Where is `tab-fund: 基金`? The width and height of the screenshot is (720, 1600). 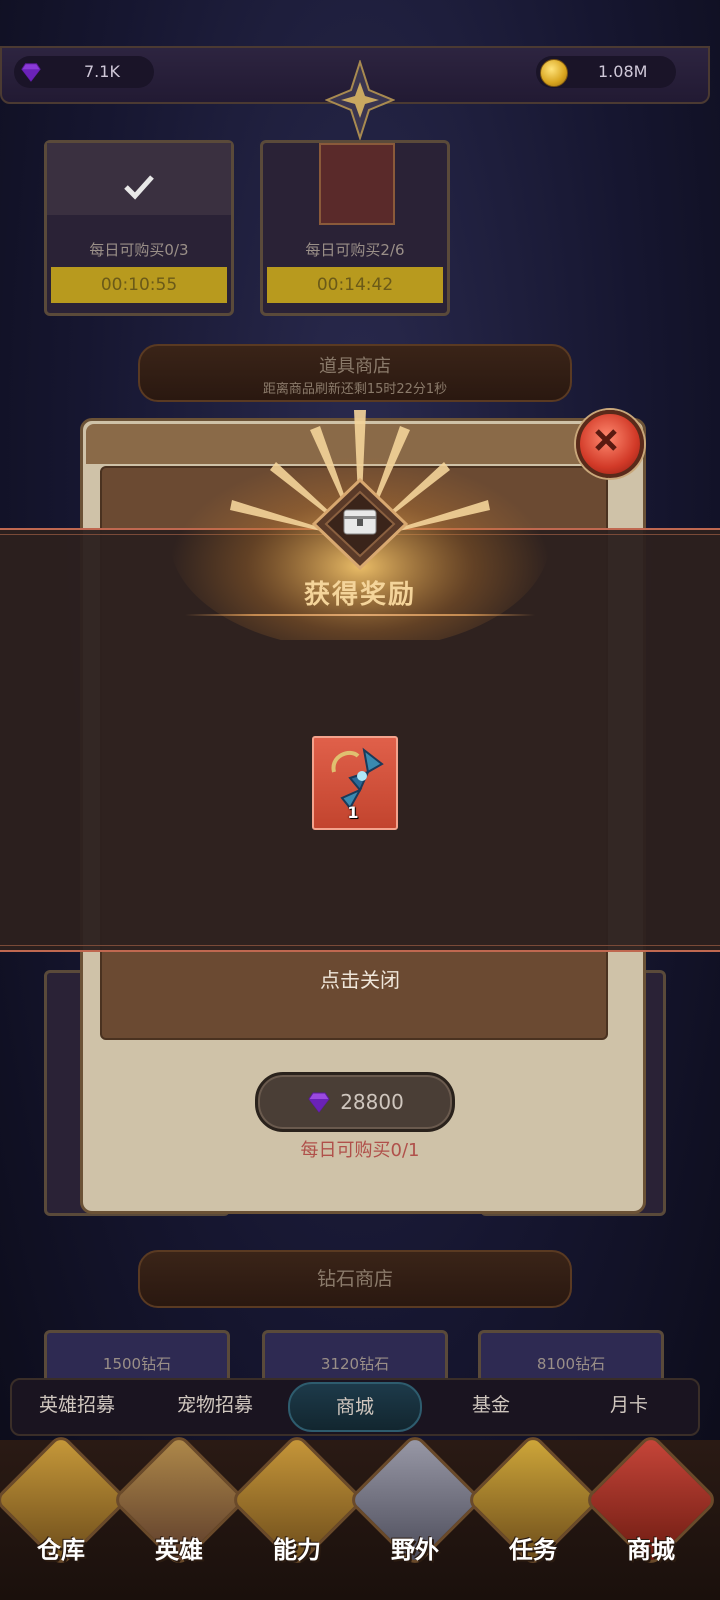 tab-fund: 基金 is located at coordinates (491, 1405).